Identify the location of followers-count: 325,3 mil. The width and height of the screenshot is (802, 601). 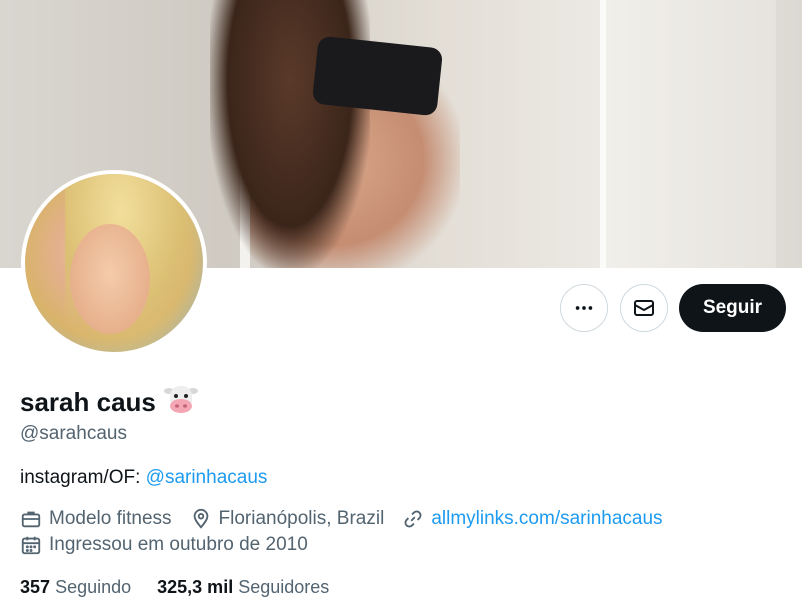
(195, 587).